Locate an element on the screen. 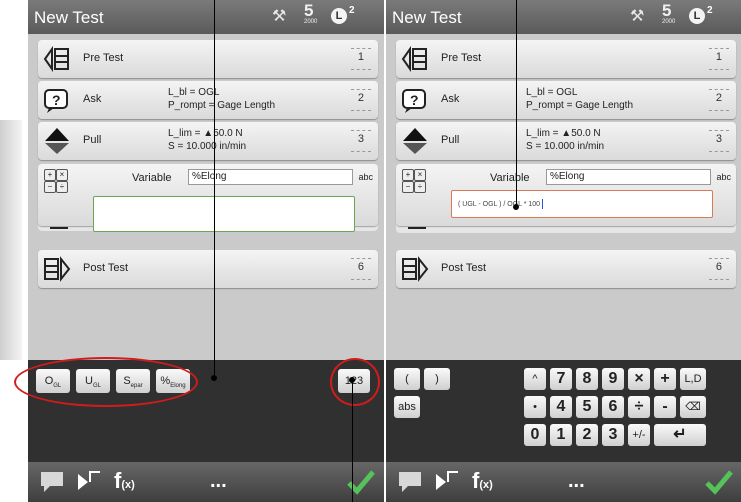 The width and height of the screenshot is (741, 502). ask-description: L_bl = OGL P_rompt = Gage Length is located at coordinates (222, 99).